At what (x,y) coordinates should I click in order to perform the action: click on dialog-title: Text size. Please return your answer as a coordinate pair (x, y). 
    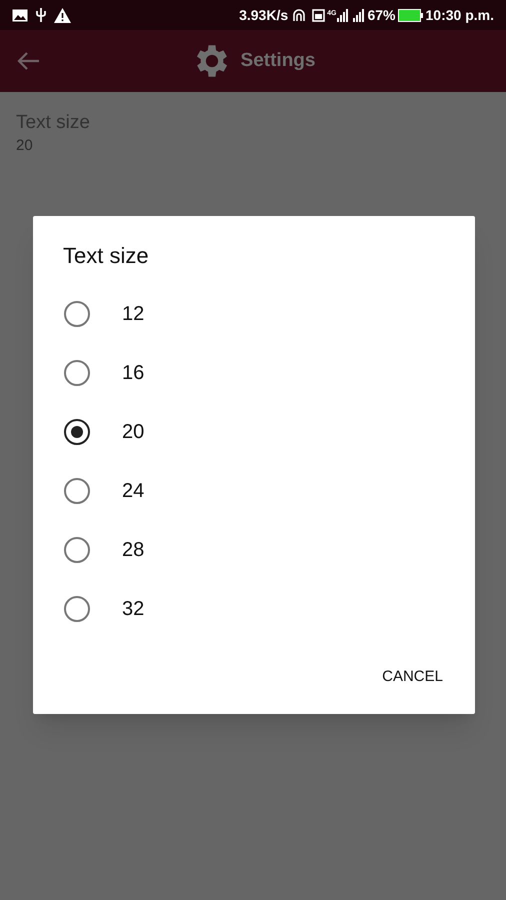
    Looking at the image, I should click on (106, 256).